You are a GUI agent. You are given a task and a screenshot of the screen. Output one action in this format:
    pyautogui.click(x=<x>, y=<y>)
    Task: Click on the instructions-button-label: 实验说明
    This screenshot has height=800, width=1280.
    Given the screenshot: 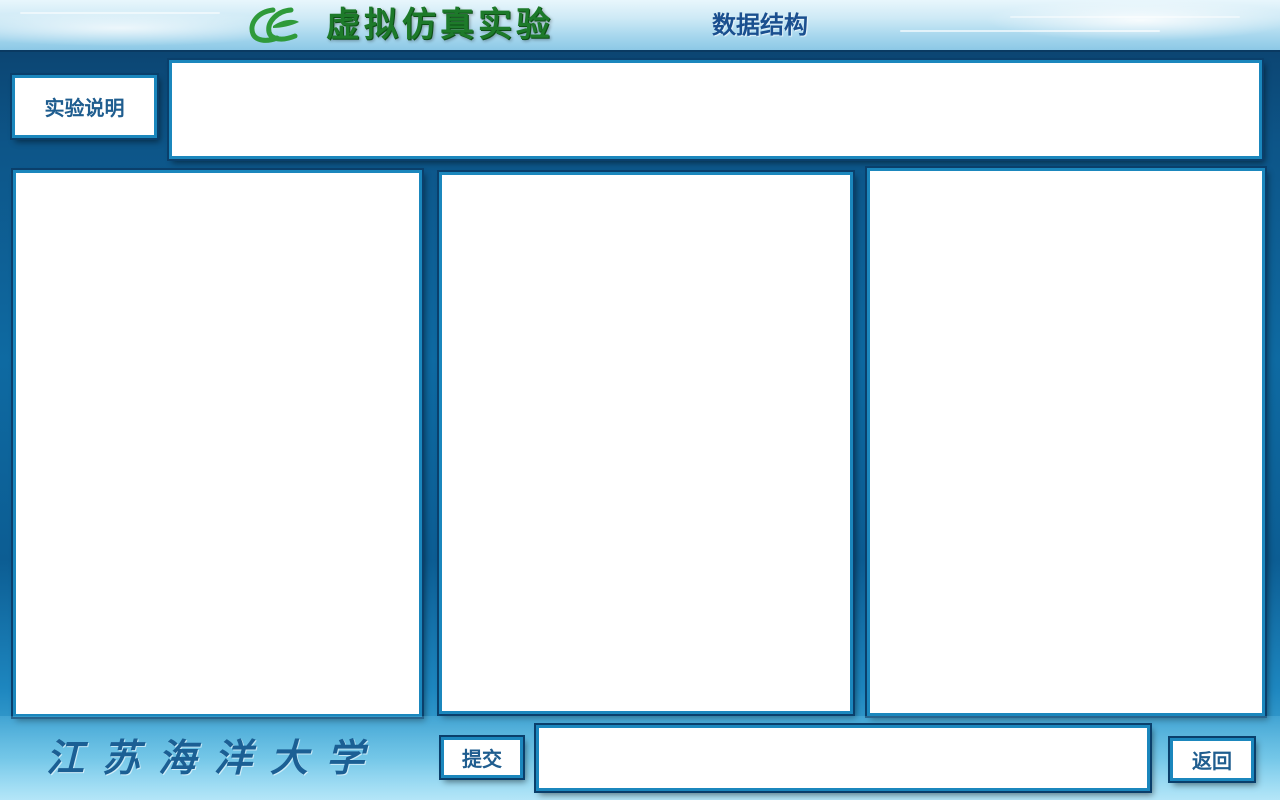 What is the action you would take?
    pyautogui.click(x=84, y=108)
    